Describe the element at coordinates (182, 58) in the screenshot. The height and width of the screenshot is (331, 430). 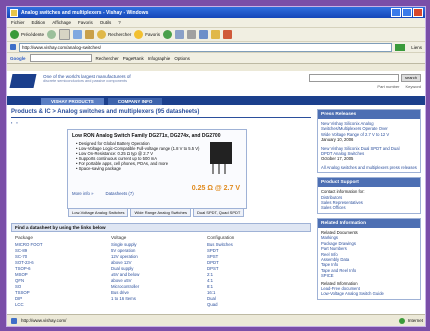
I see `options-link: Options` at that location.